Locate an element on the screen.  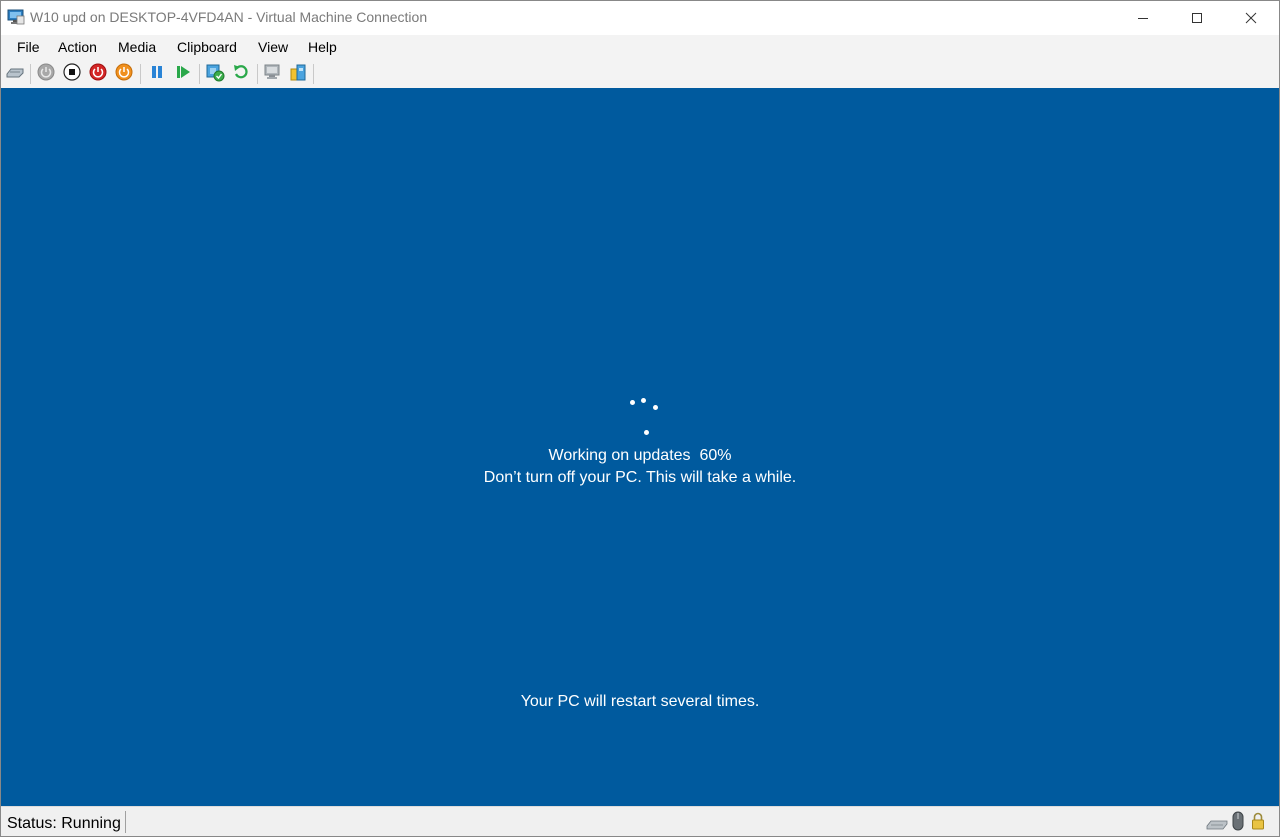
close-icon is located at coordinates (1251, 18).